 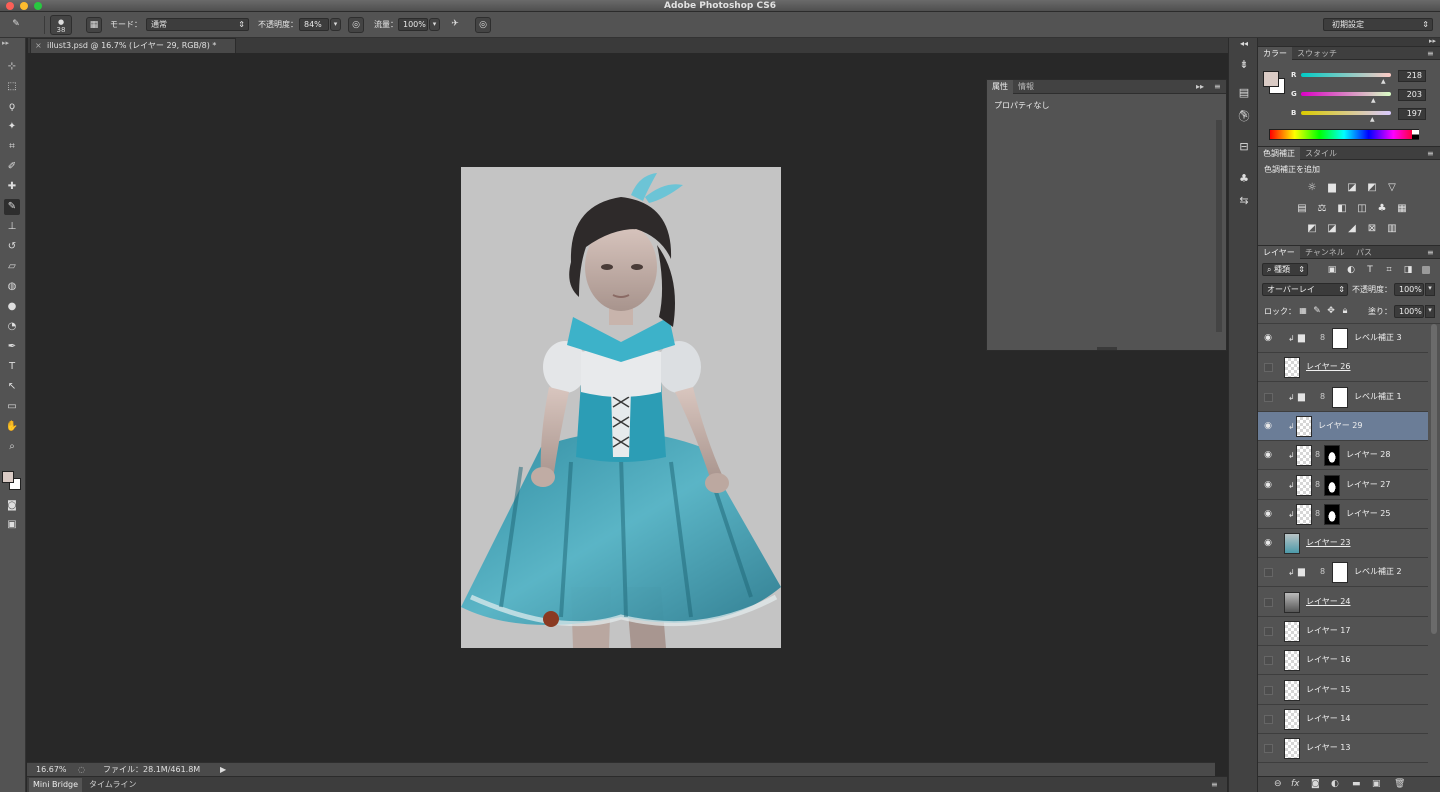 What do you see at coordinates (1325, 252) in the screenshot?
I see `tab-channels: チャンネル` at bounding box center [1325, 252].